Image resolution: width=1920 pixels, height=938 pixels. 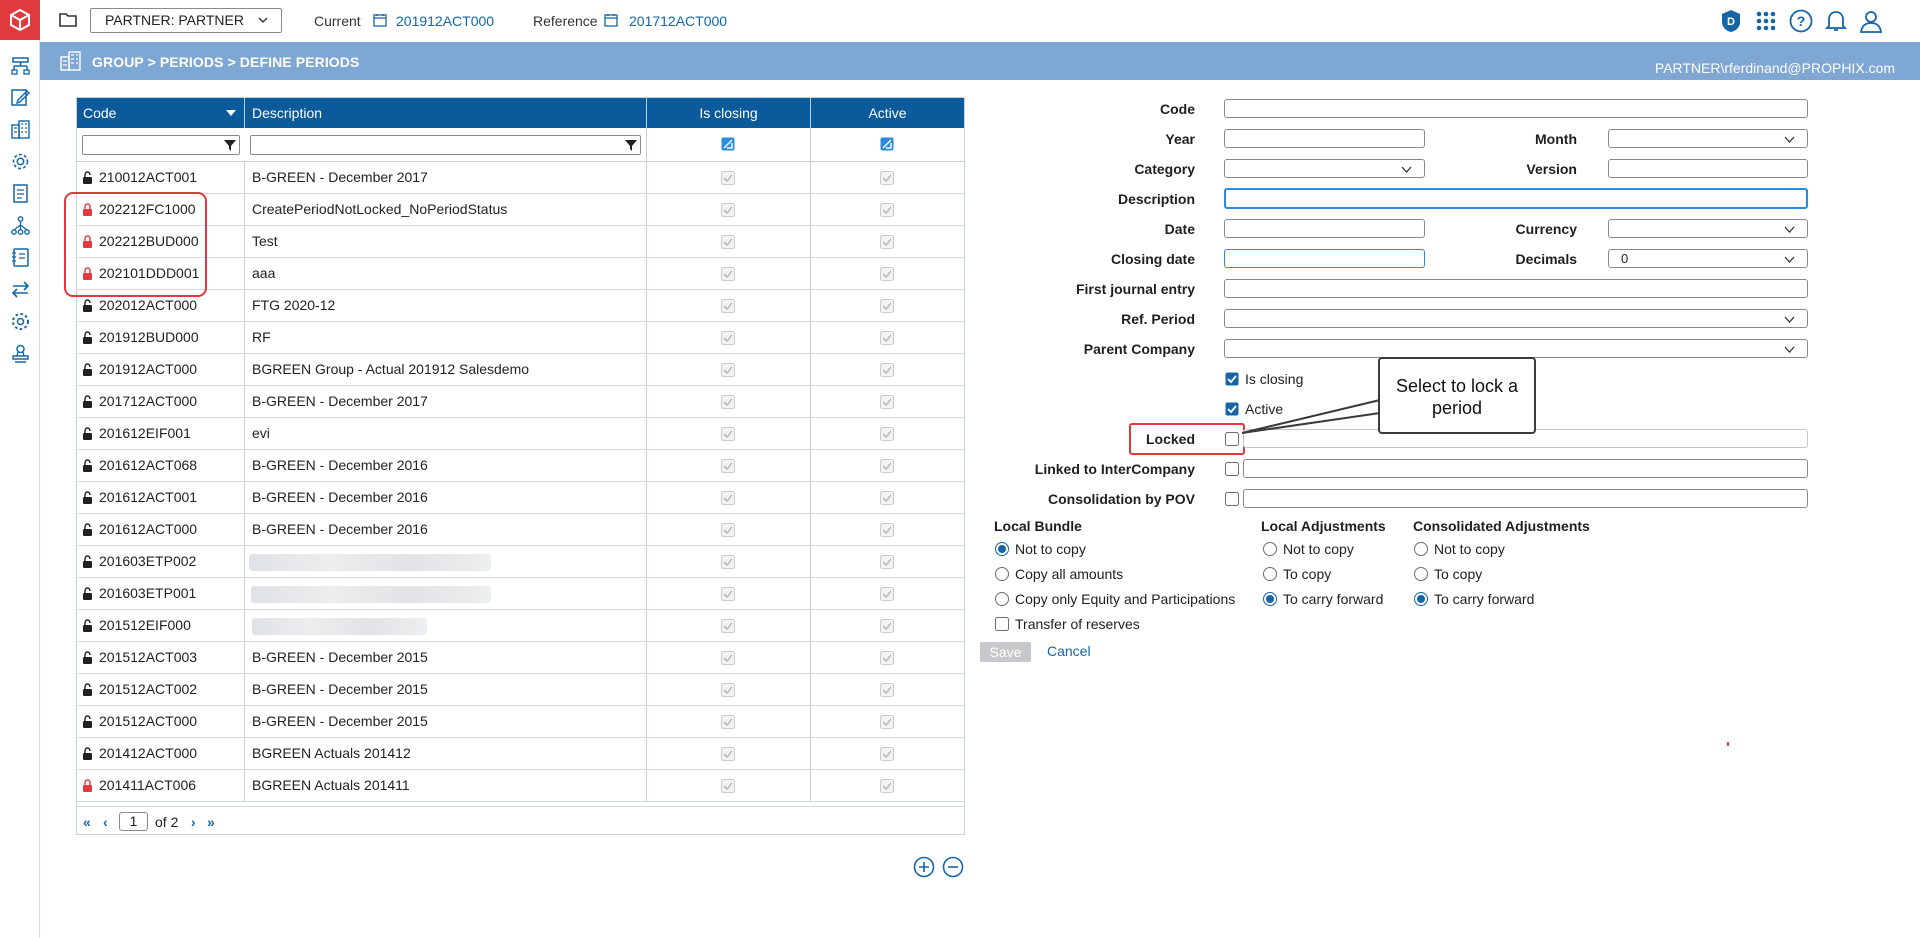 I want to click on app-logo-icon, so click(x=20, y=20).